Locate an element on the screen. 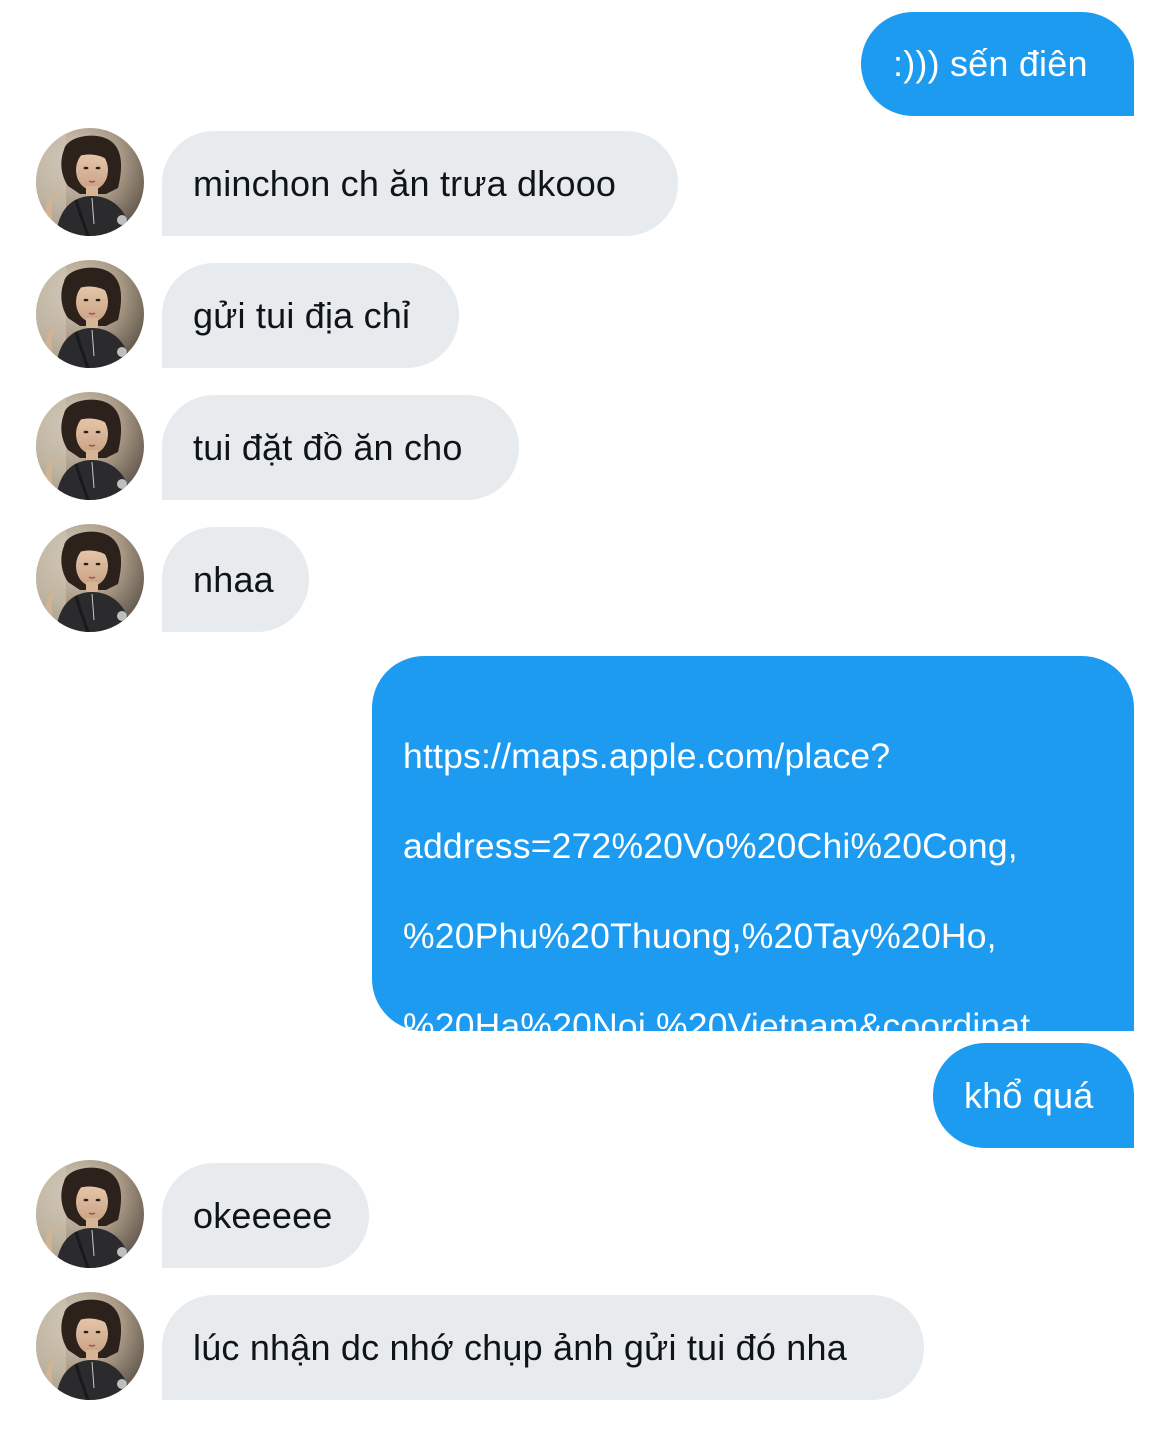 Image resolution: width=1170 pixels, height=1447 pixels. message-bubble: okeeeee is located at coordinates (265, 1215).